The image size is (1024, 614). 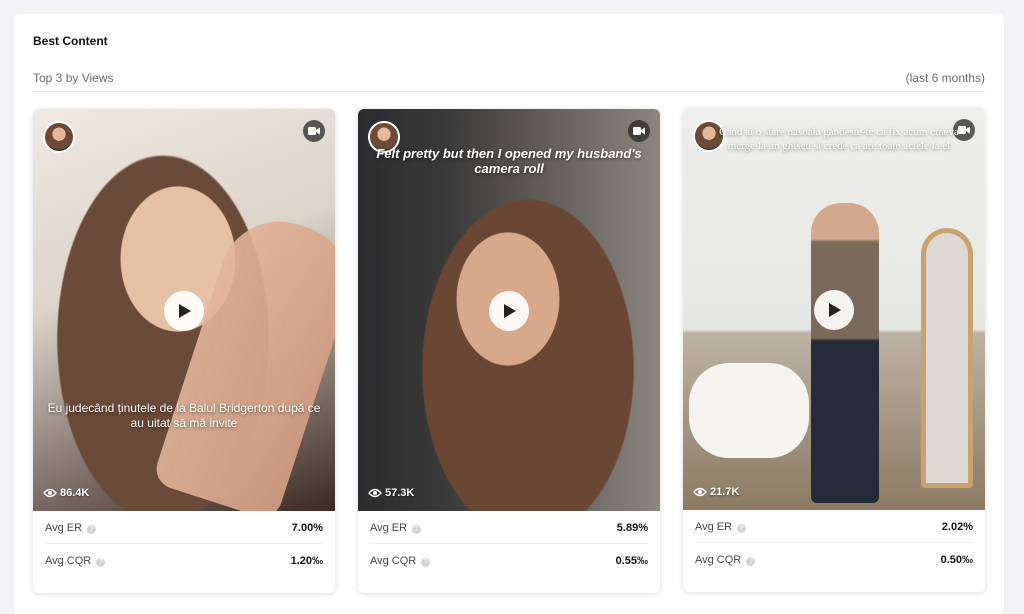 I want to click on metrics-list: Avg ER? 5.89% Avg CQR? 0.55‰, so click(x=509, y=543).